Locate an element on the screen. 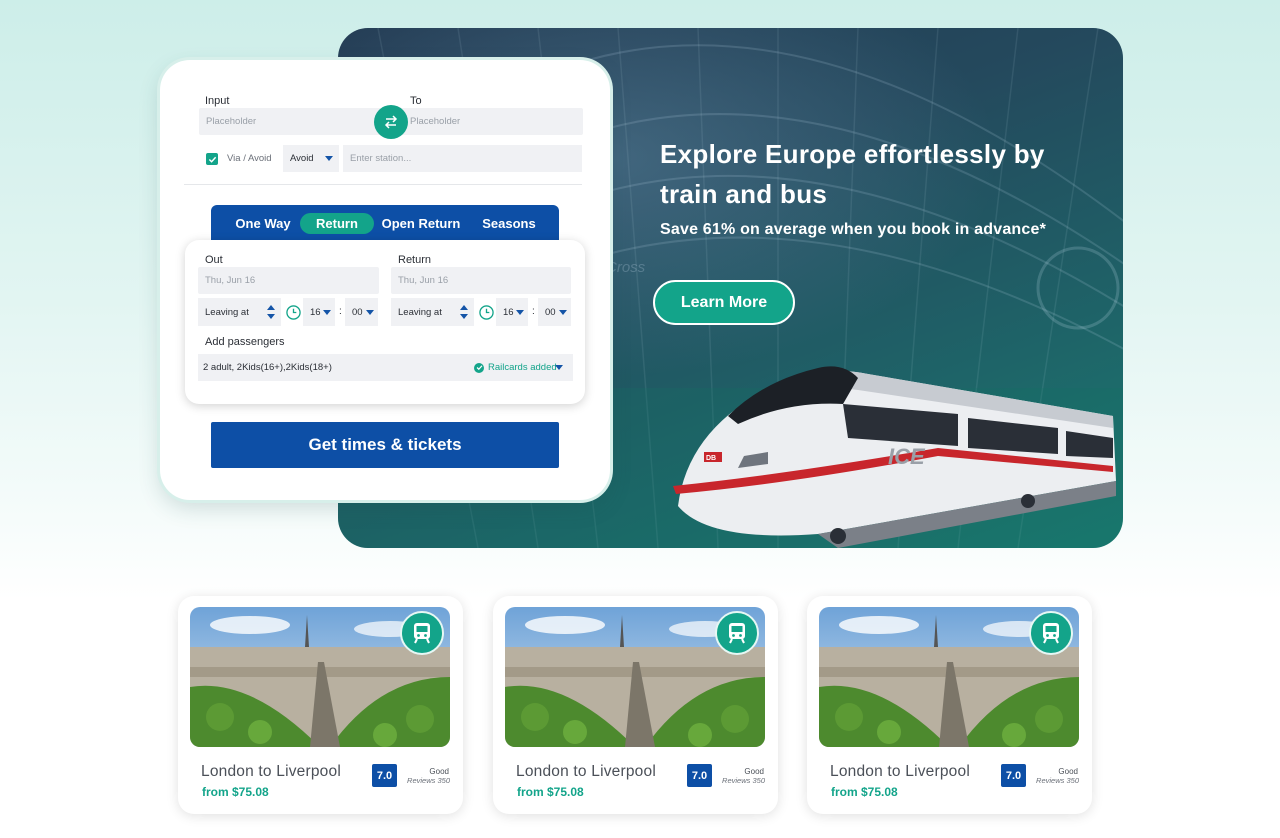  journey-type-tabs: One Way Return Open Return Seasons is located at coordinates (385, 225).